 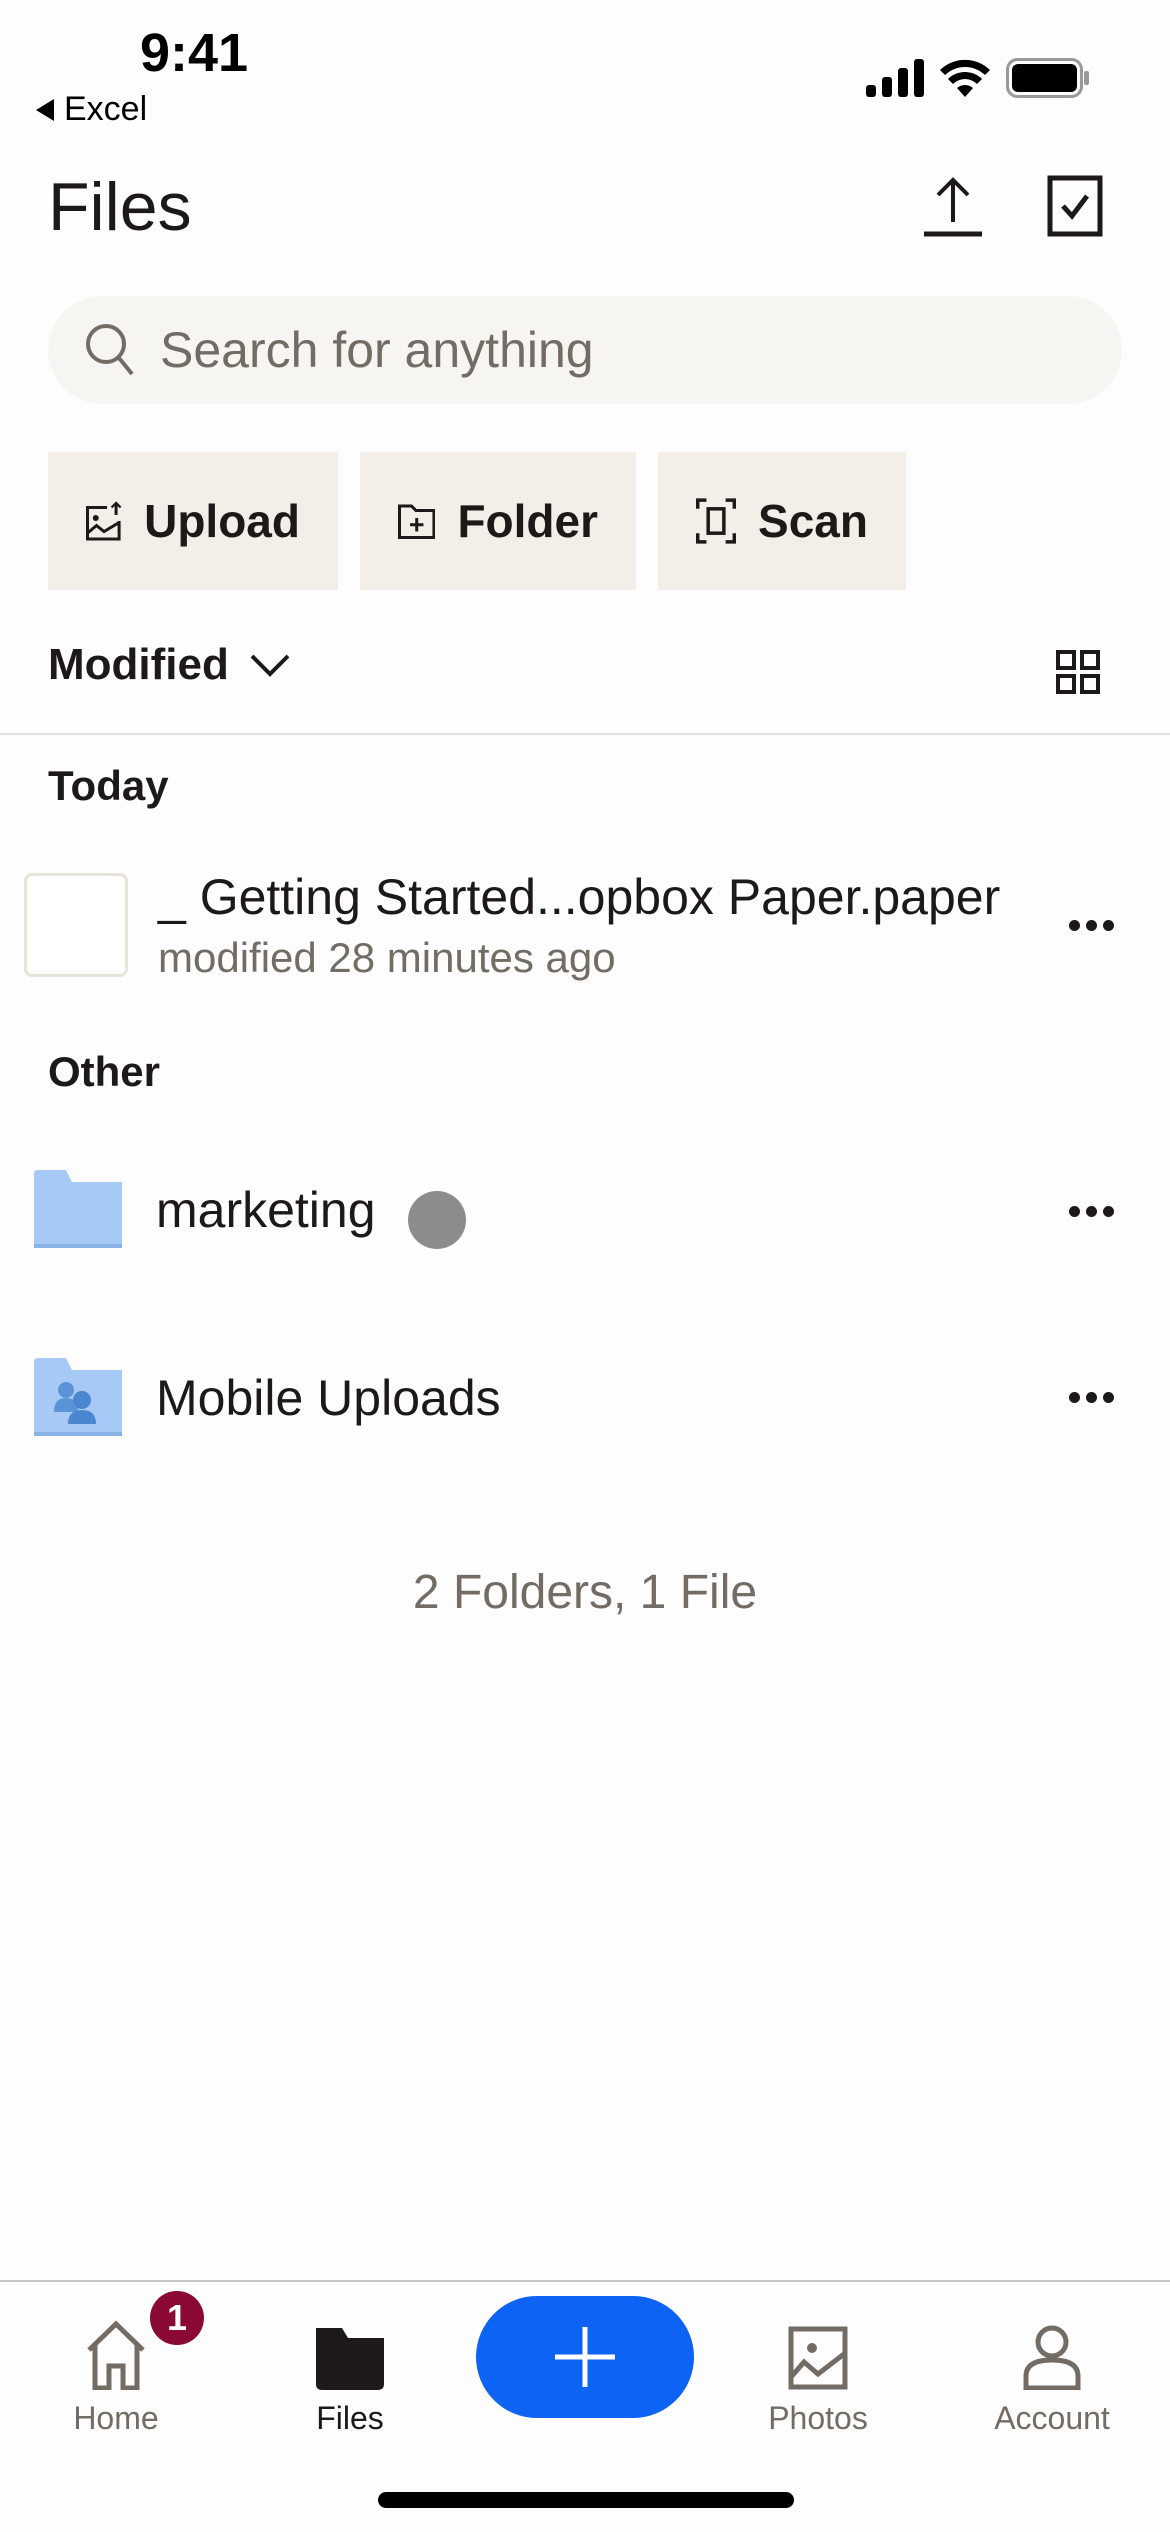 What do you see at coordinates (579, 897) in the screenshot?
I see `file-name: _ Getting Started...opbox Paper.paper` at bounding box center [579, 897].